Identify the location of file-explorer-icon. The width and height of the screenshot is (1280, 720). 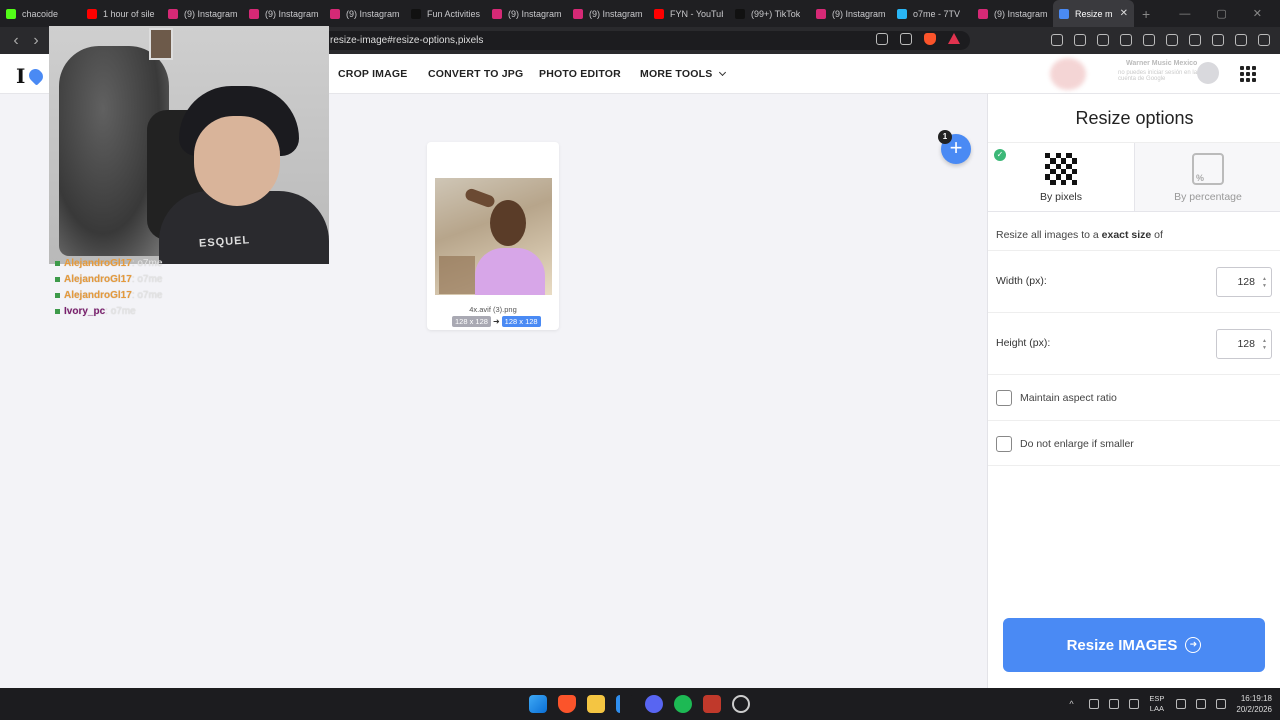
(596, 704).